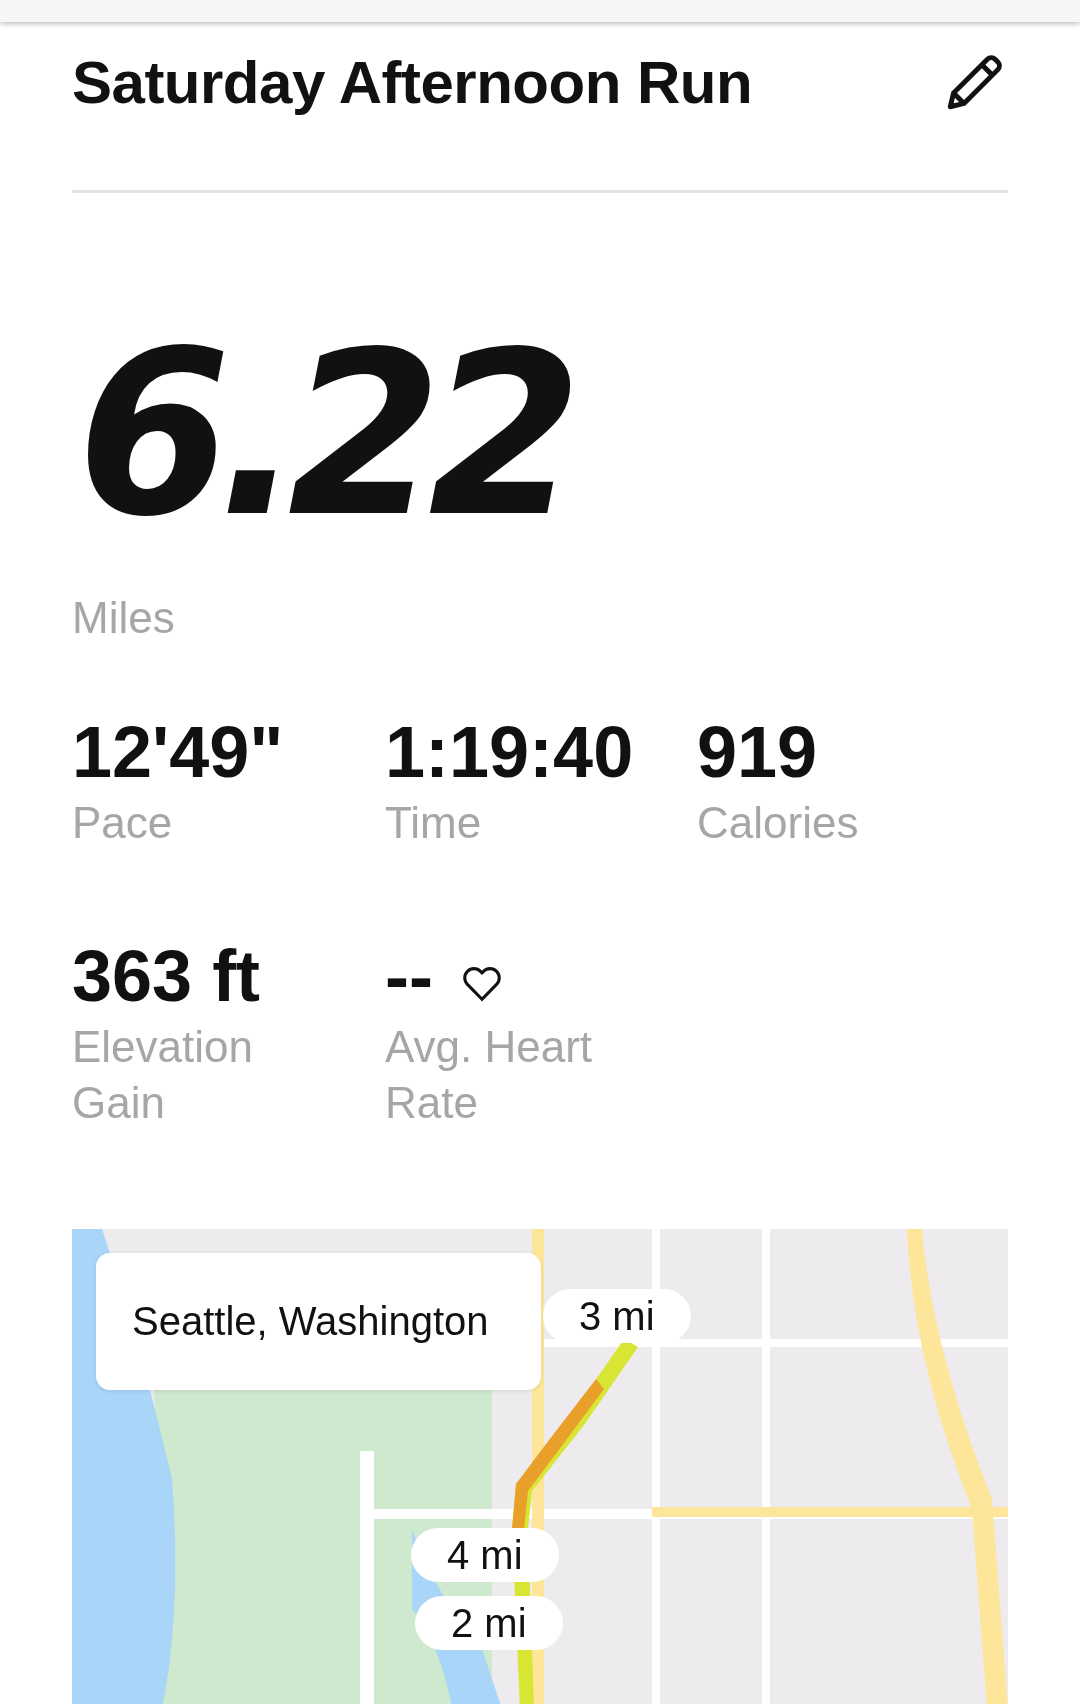 This screenshot has height=1704, width=1080. Describe the element at coordinates (485, 1555) in the screenshot. I see `distance-marker: 4 mi` at that location.